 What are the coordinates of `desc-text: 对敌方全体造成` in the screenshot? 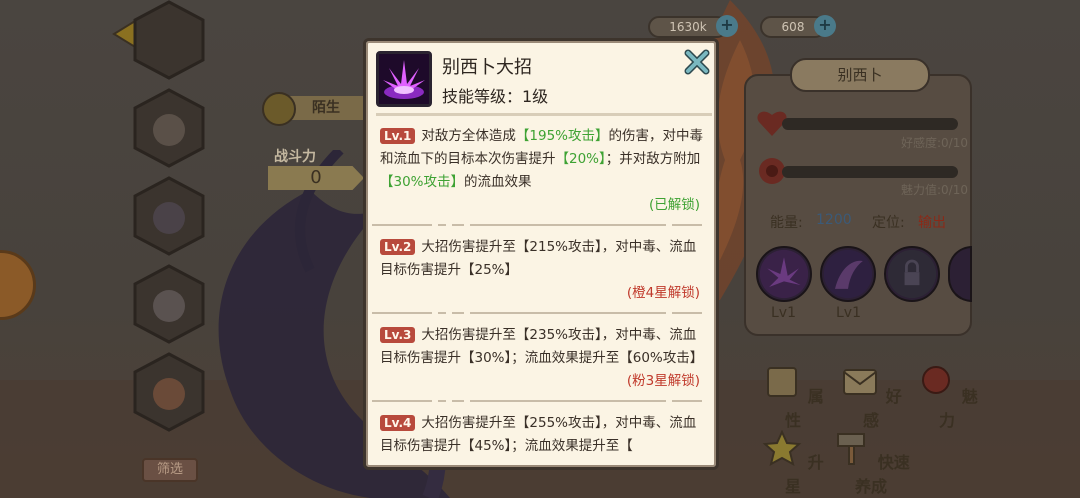 It's located at (468, 136).